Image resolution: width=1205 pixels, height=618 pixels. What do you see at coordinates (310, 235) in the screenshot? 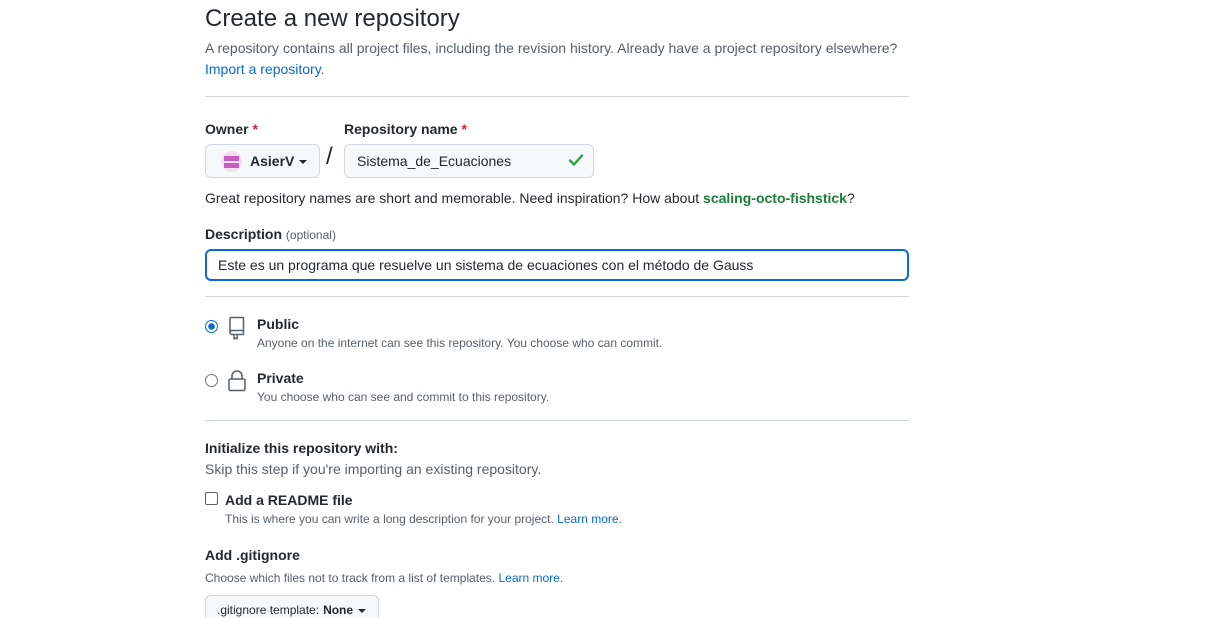
I see `optional-tag: (optional)` at bounding box center [310, 235].